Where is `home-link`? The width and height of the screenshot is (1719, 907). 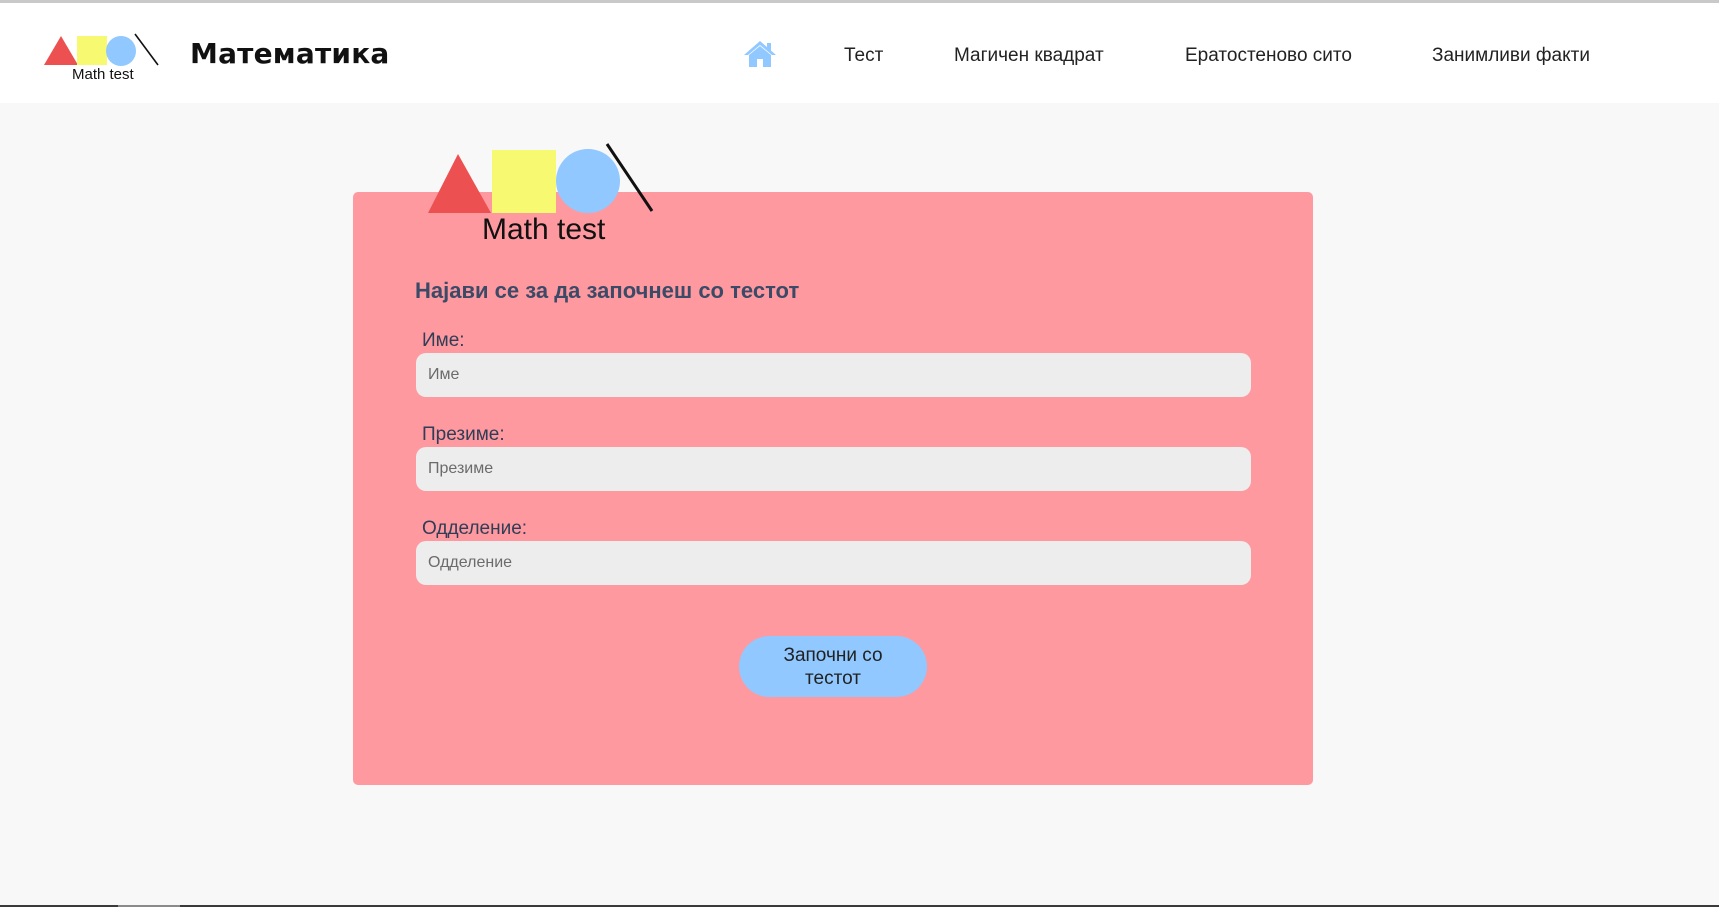 home-link is located at coordinates (760, 54).